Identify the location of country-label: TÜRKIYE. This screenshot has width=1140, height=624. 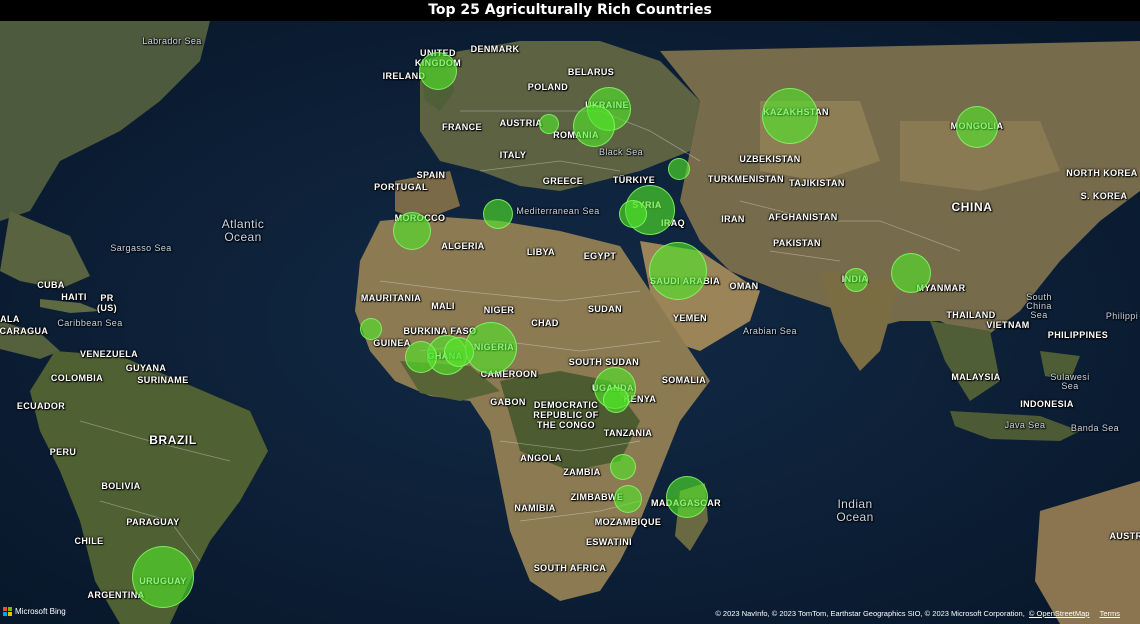
(634, 180).